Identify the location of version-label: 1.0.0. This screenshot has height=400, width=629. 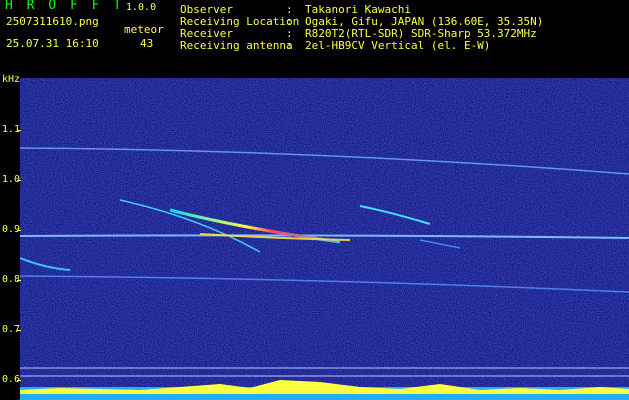
(141, 7).